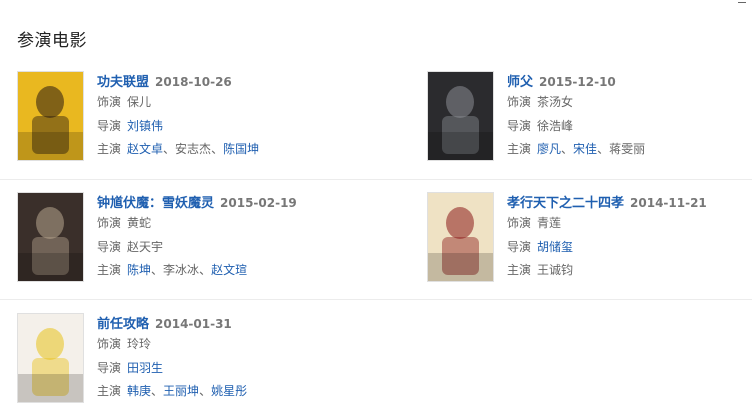 Image resolution: width=752 pixels, height=413 pixels. Describe the element at coordinates (193, 324) in the screenshot. I see `release-date: 2014-01-31` at that location.